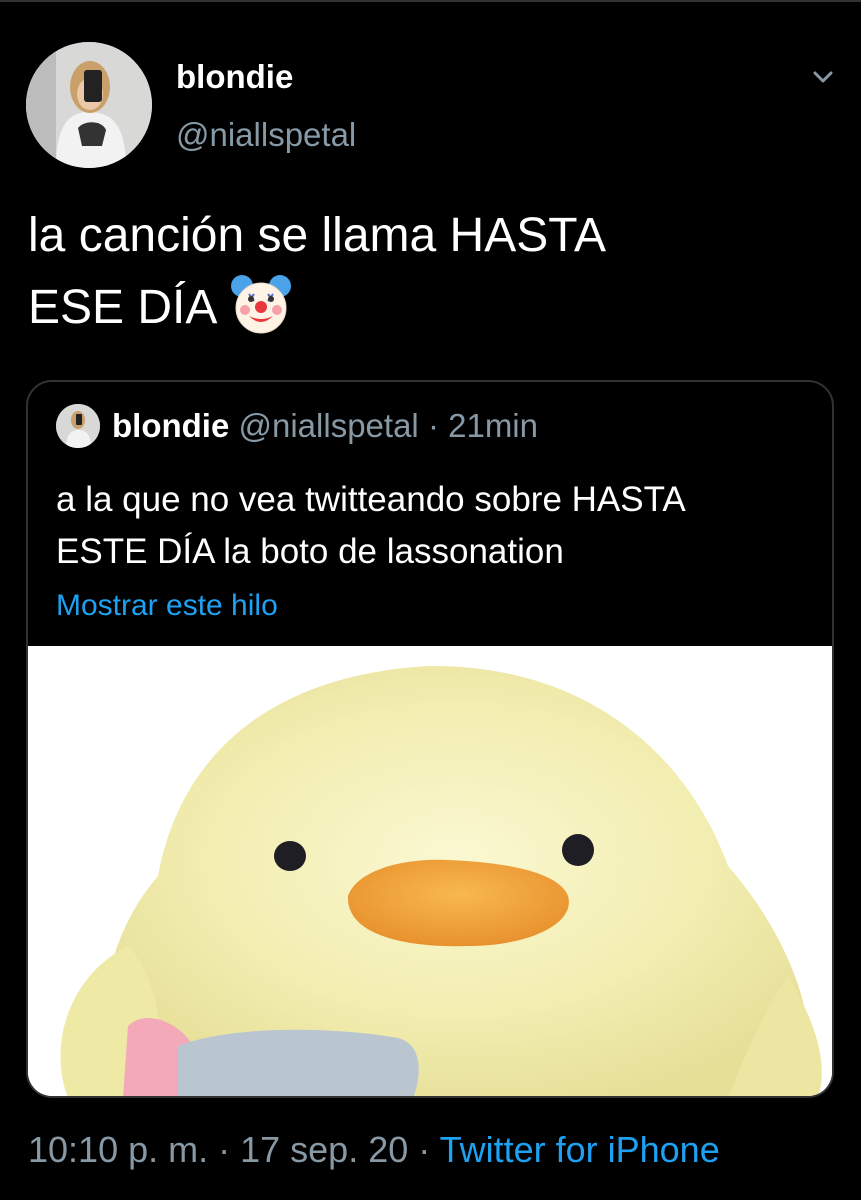 The image size is (861, 1200). Describe the element at coordinates (371, 499) in the screenshot. I see `quoted-text-line: a la que no vea twitteando sobre HASTA` at that location.